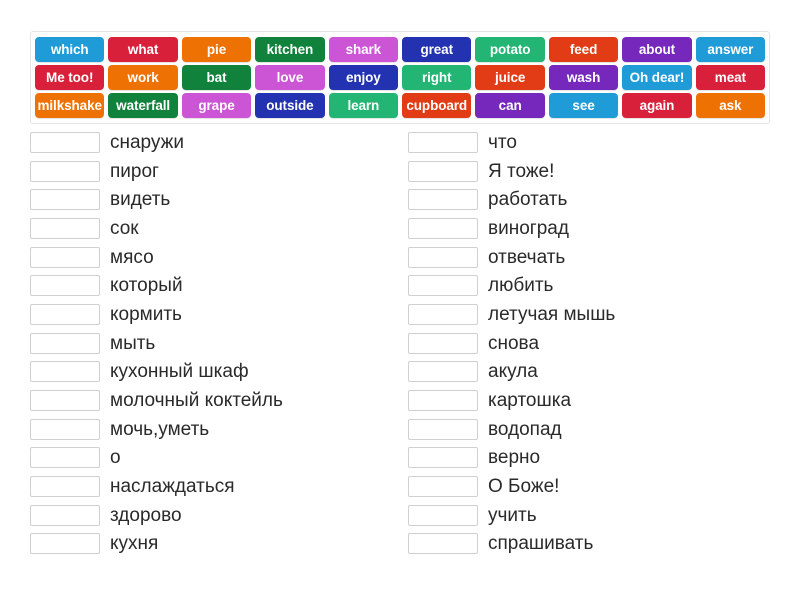 This screenshot has width=800, height=600. What do you see at coordinates (524, 487) in the screenshot?
I see `match-prompt-label: О Боже!` at bounding box center [524, 487].